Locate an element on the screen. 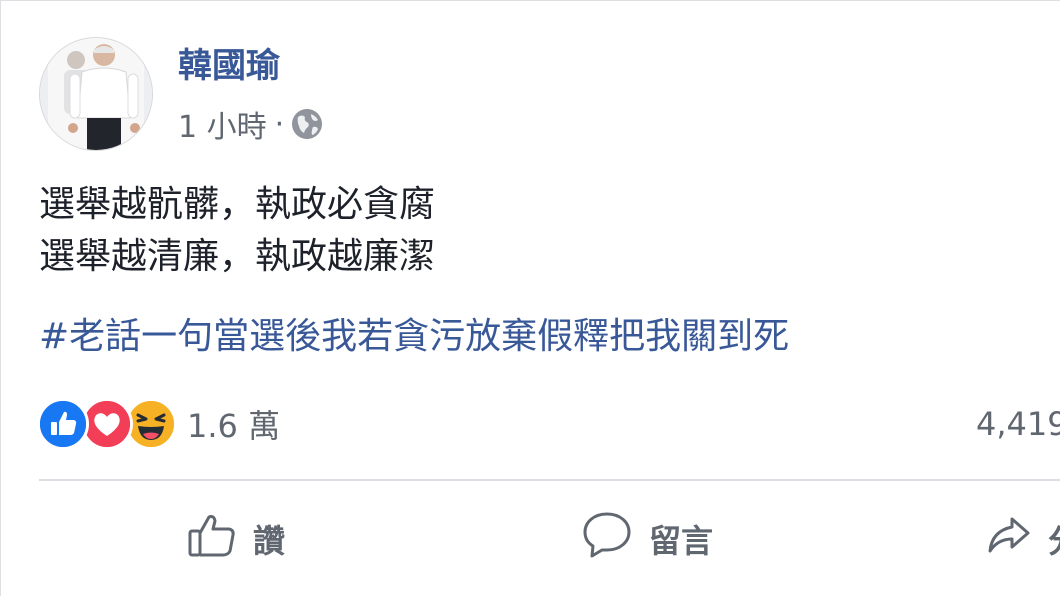  avatar-photo is located at coordinates (96, 94).